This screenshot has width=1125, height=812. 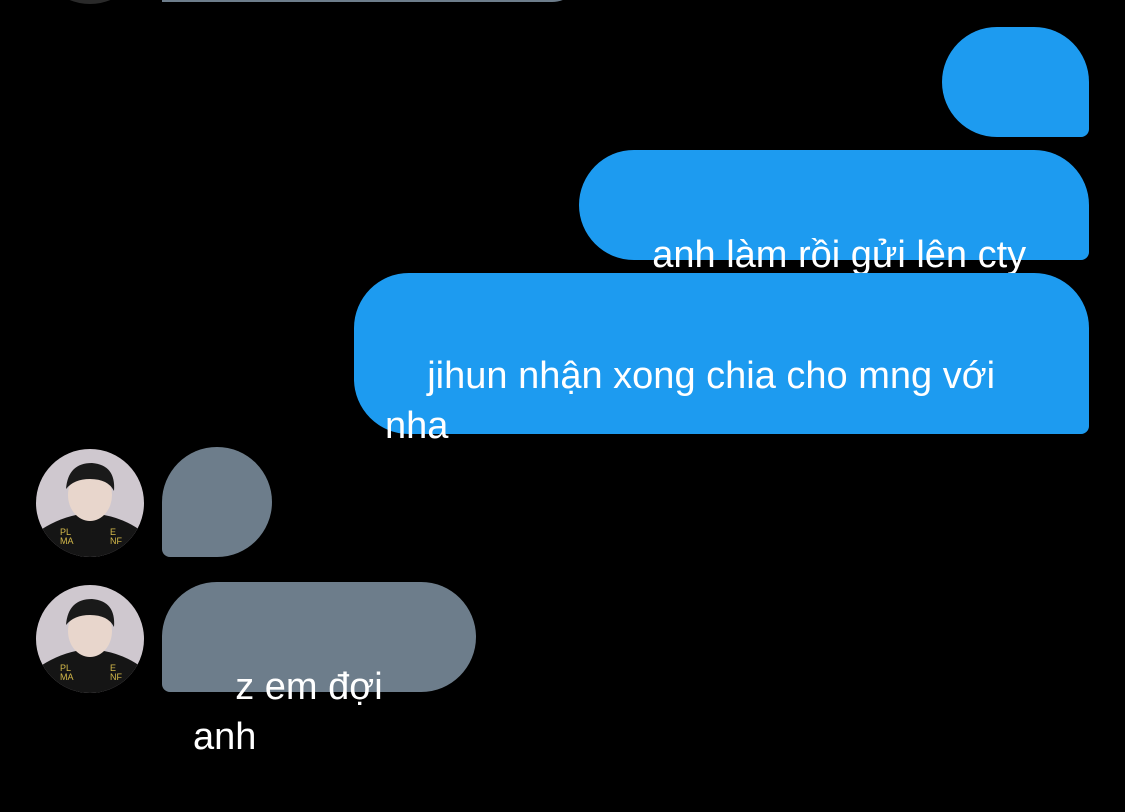 I want to click on previous-message-bubble, so click(x=372, y=1).